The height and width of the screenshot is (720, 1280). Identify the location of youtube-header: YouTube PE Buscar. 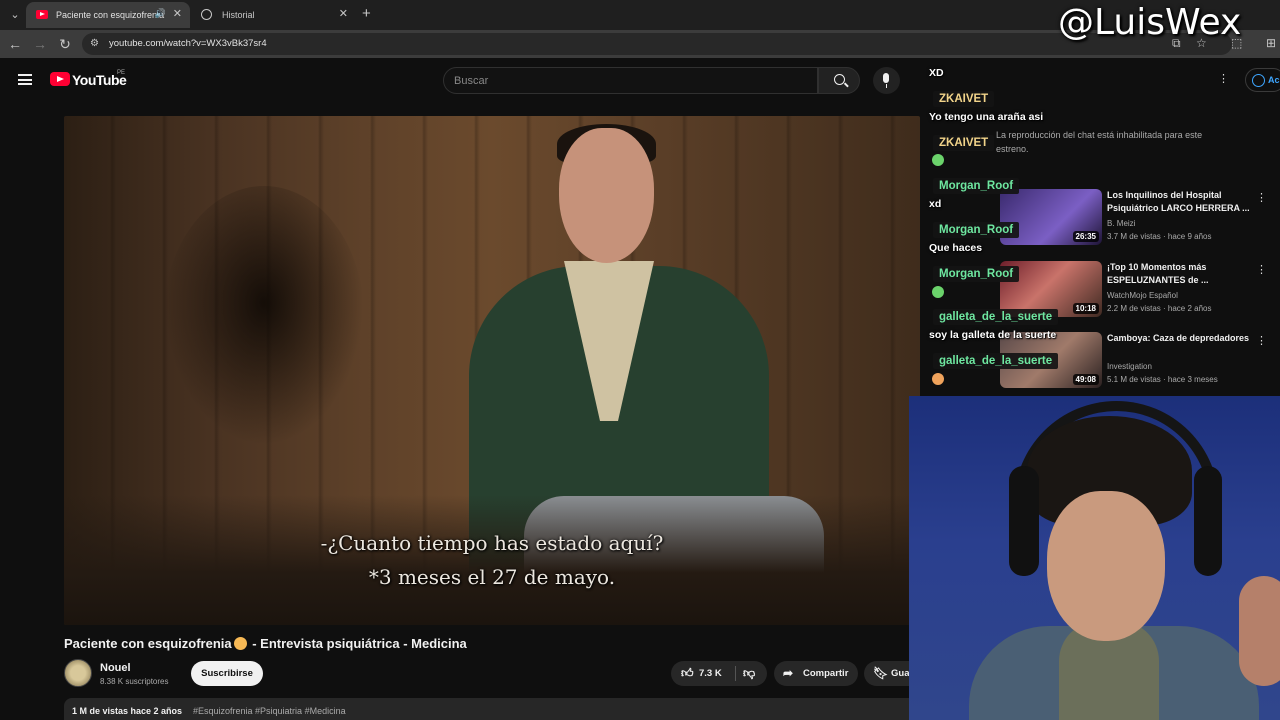
(460, 80).